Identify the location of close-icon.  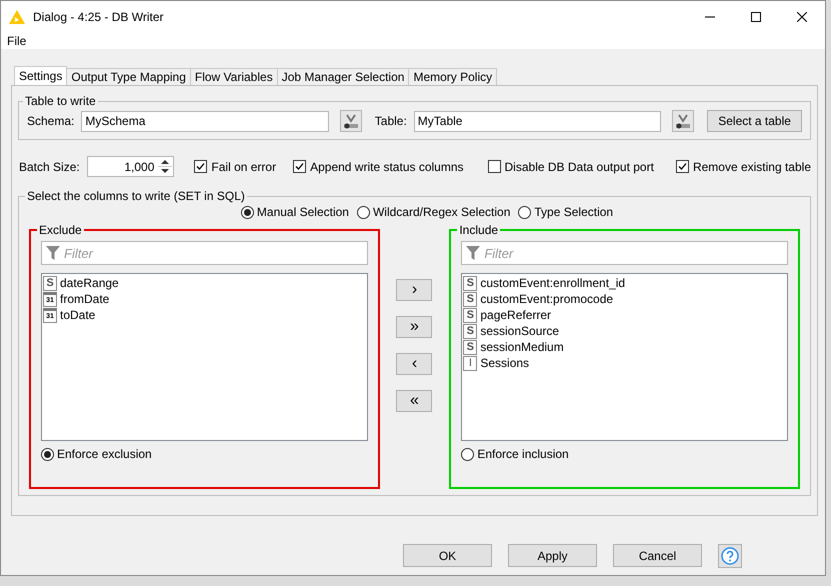
(802, 17).